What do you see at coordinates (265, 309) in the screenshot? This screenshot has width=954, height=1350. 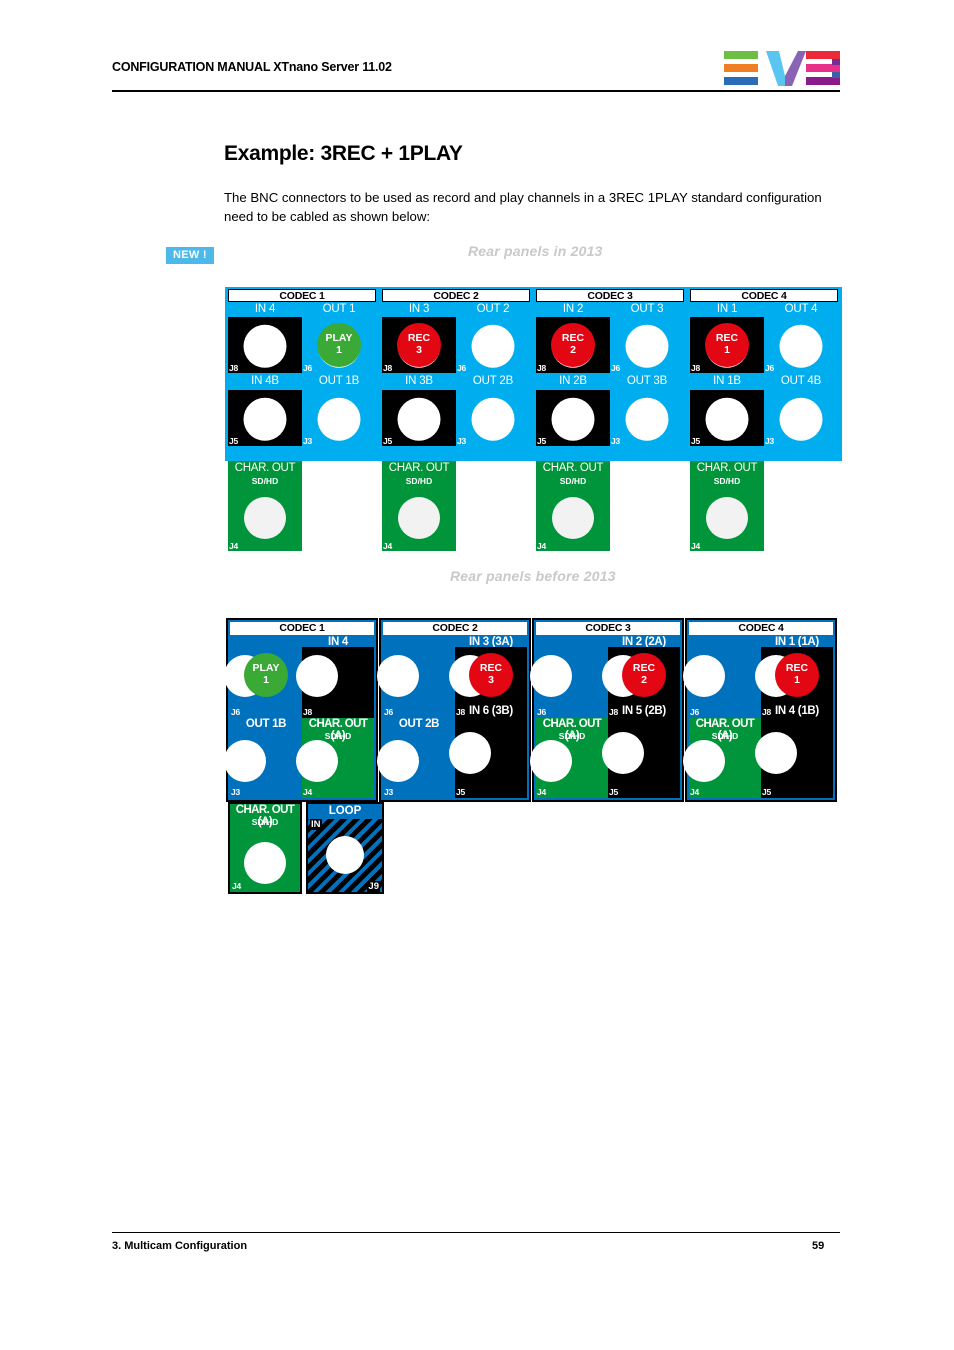 I see `in-label-1: IN 4` at bounding box center [265, 309].